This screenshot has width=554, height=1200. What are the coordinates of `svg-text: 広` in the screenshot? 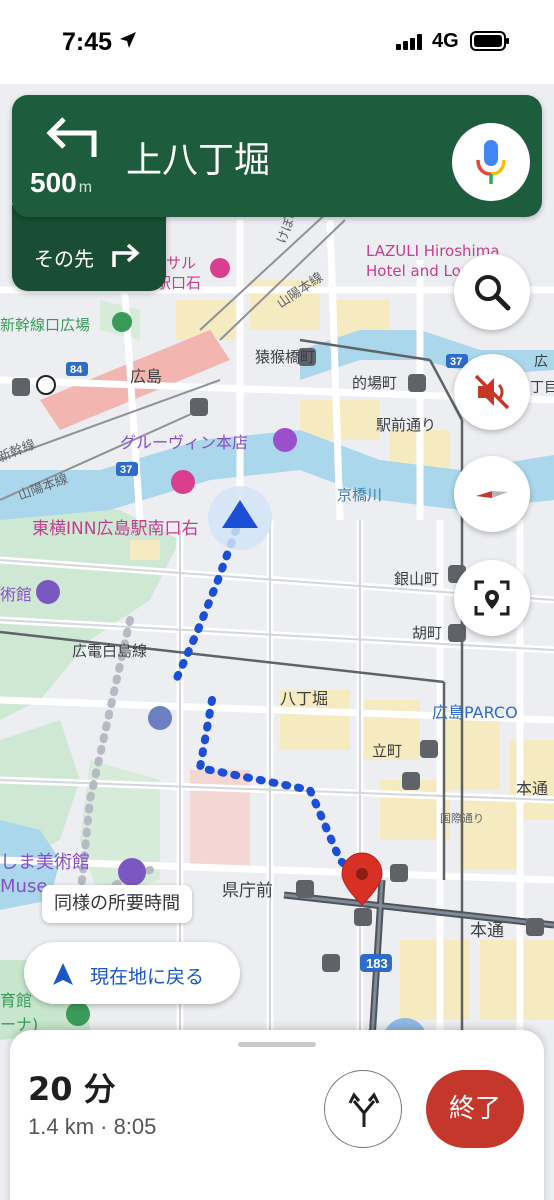 It's located at (541, 362).